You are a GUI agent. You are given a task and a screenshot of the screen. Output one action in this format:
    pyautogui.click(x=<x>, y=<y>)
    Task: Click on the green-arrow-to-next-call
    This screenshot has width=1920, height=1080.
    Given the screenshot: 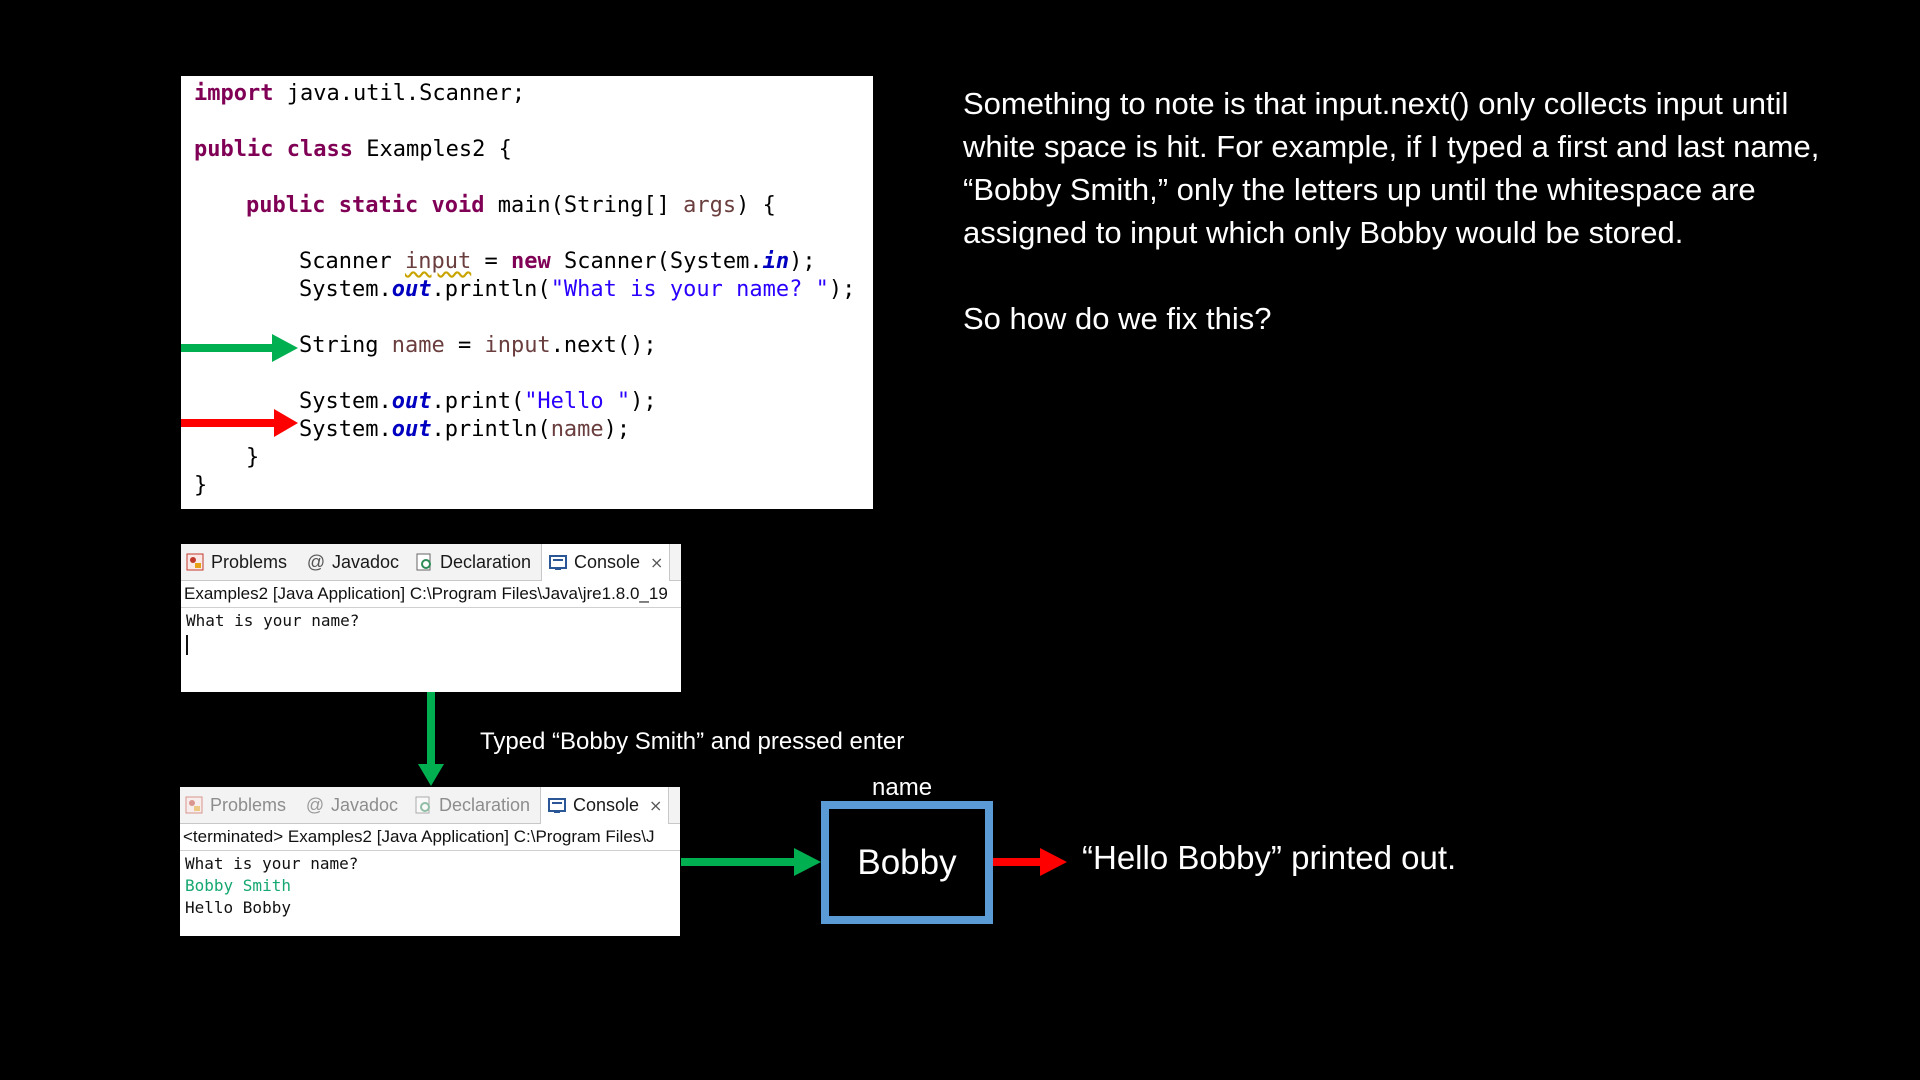 What is the action you would take?
    pyautogui.click(x=239, y=348)
    